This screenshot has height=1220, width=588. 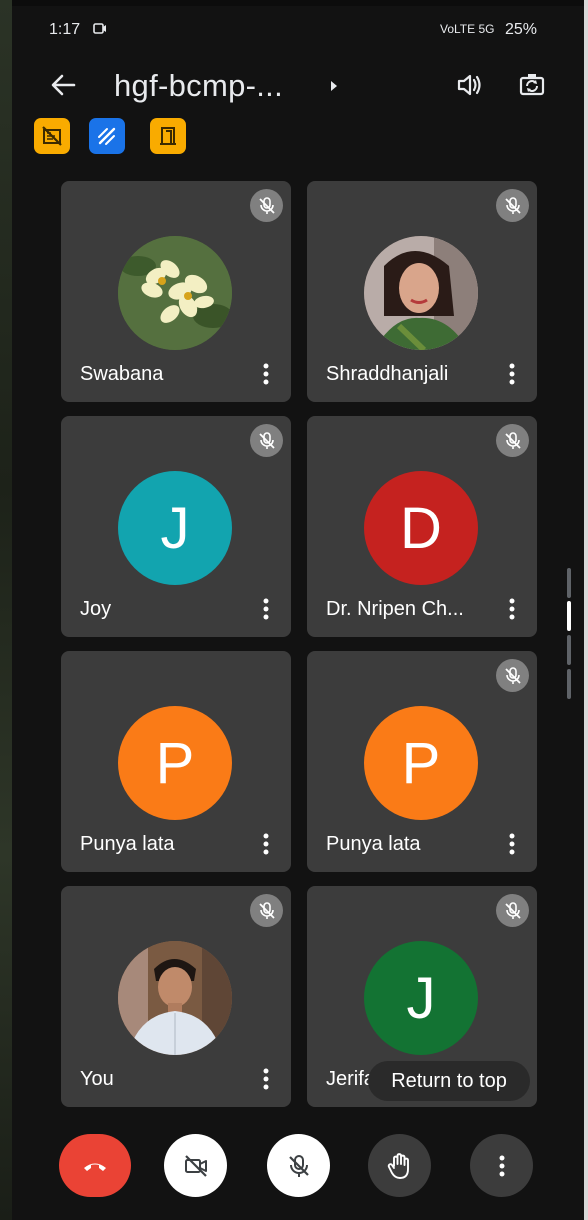 I want to click on man-photo, so click(x=175, y=998).